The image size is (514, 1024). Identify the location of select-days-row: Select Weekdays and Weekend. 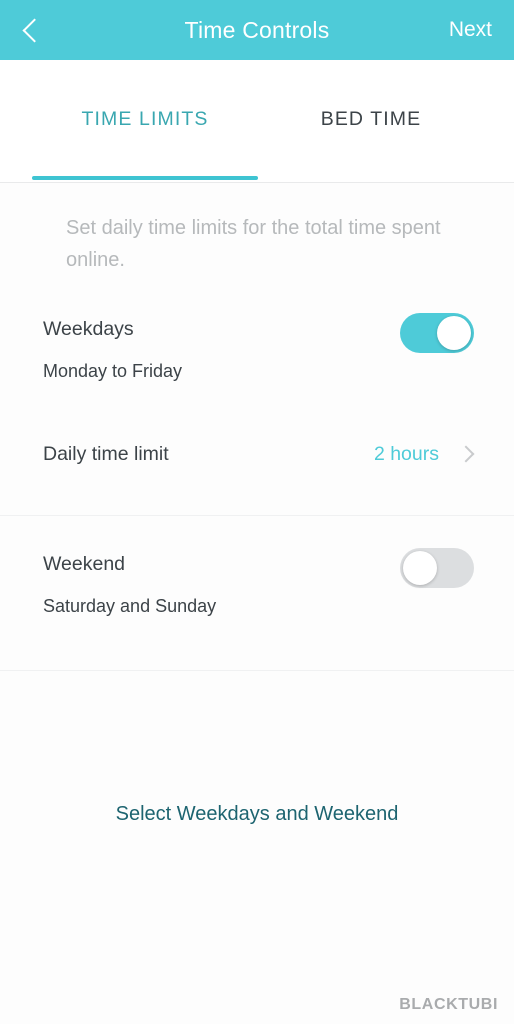
(257, 814).